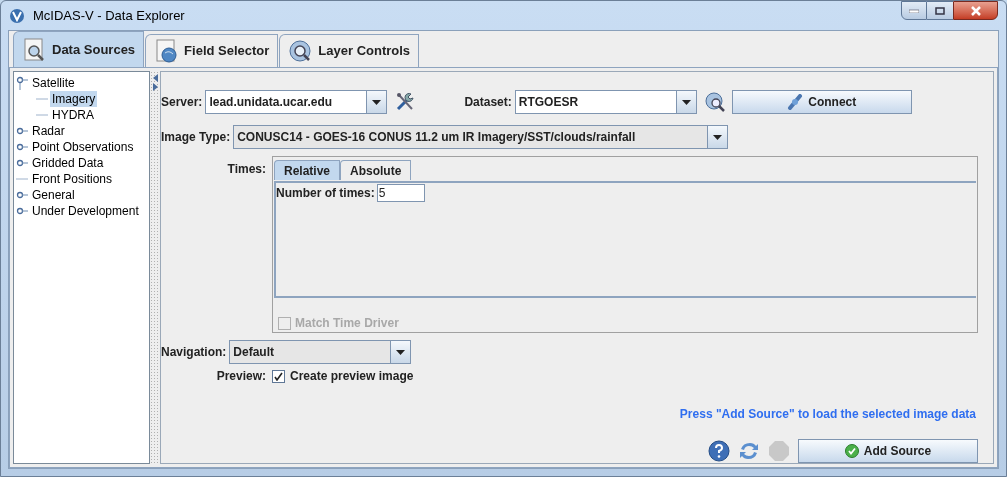 The image size is (1007, 477). I want to click on document-globe-icon, so click(166, 51).